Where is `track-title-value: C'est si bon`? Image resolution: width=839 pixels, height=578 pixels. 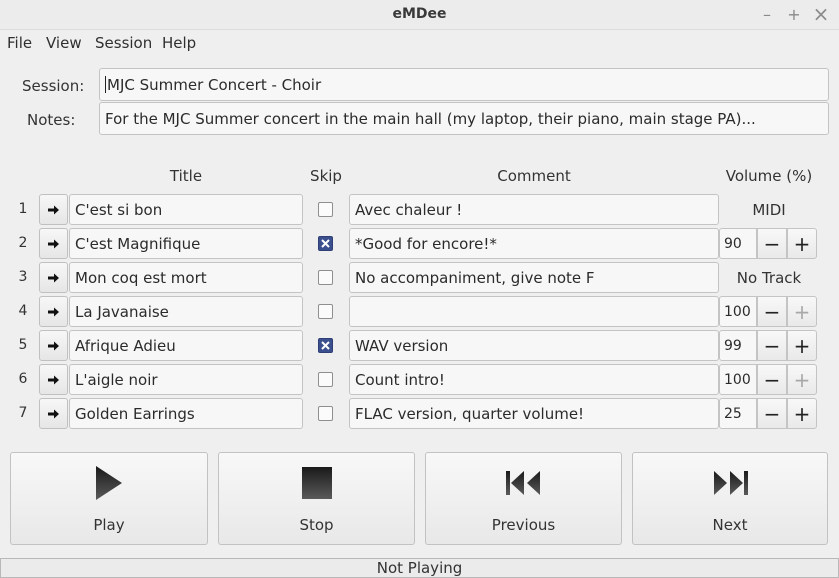 track-title-value: C'est si bon is located at coordinates (119, 209).